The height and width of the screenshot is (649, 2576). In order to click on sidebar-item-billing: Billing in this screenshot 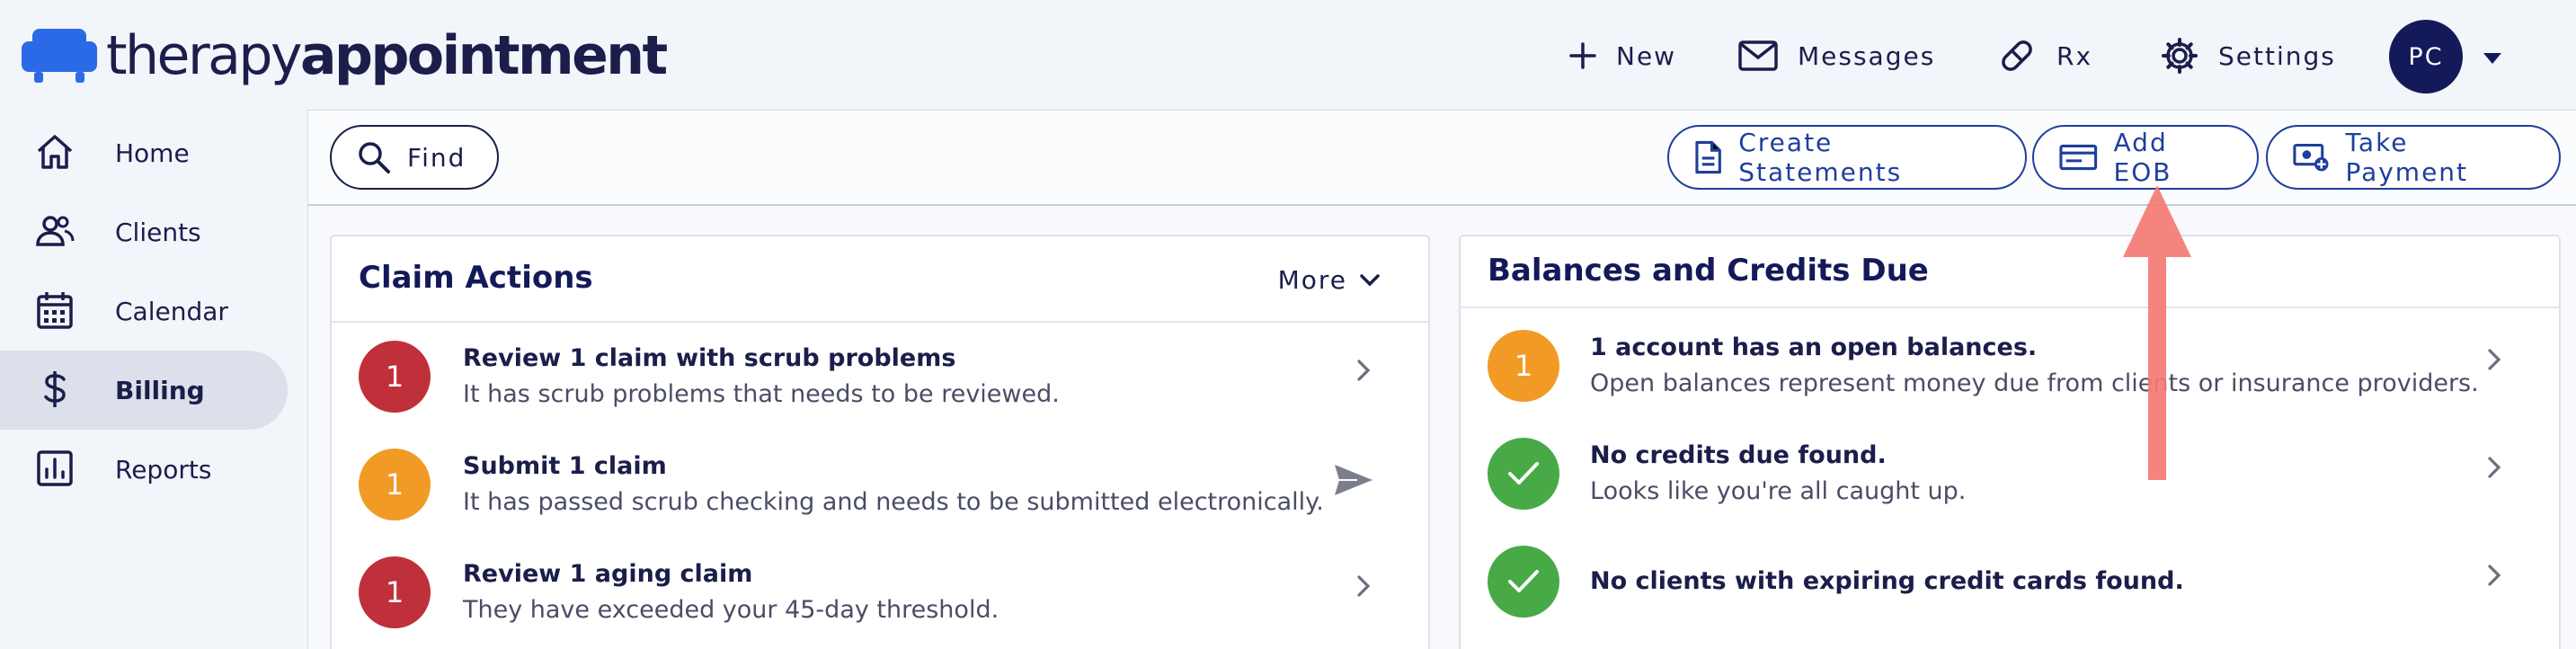, I will do `click(144, 390)`.